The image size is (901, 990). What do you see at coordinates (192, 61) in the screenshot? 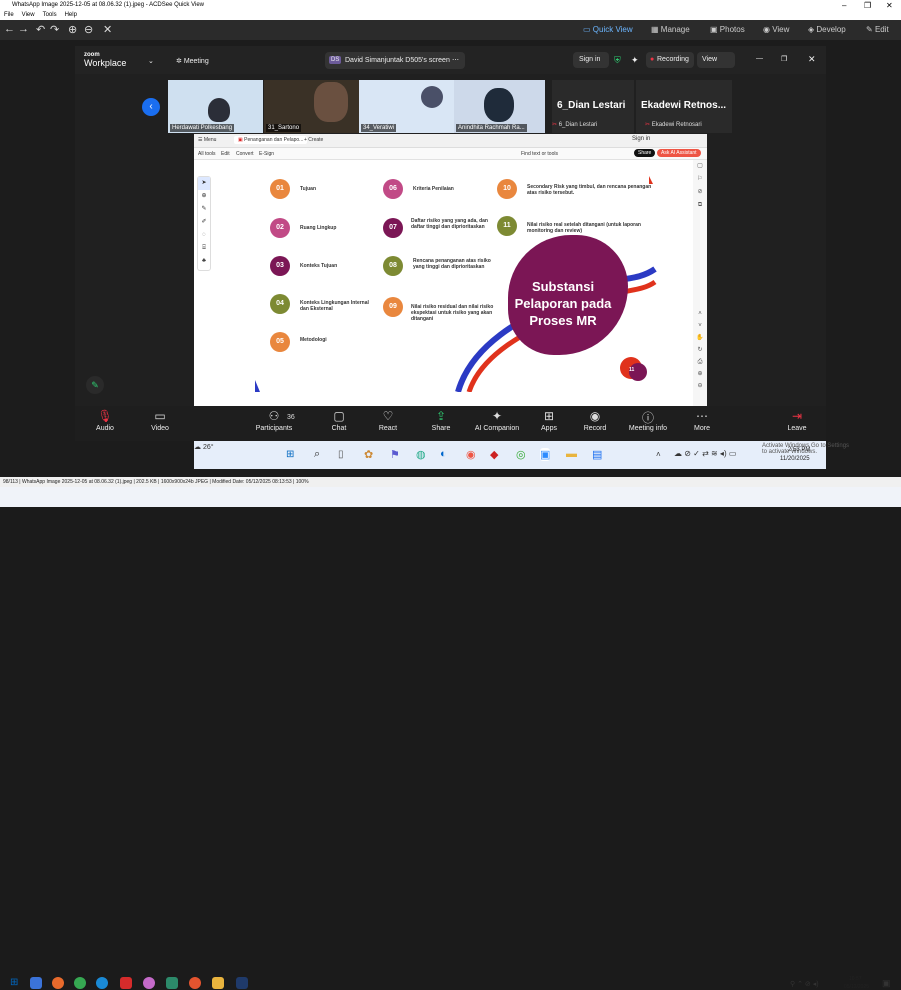
I see `meeting-tab: ✲ Meeting` at bounding box center [192, 61].